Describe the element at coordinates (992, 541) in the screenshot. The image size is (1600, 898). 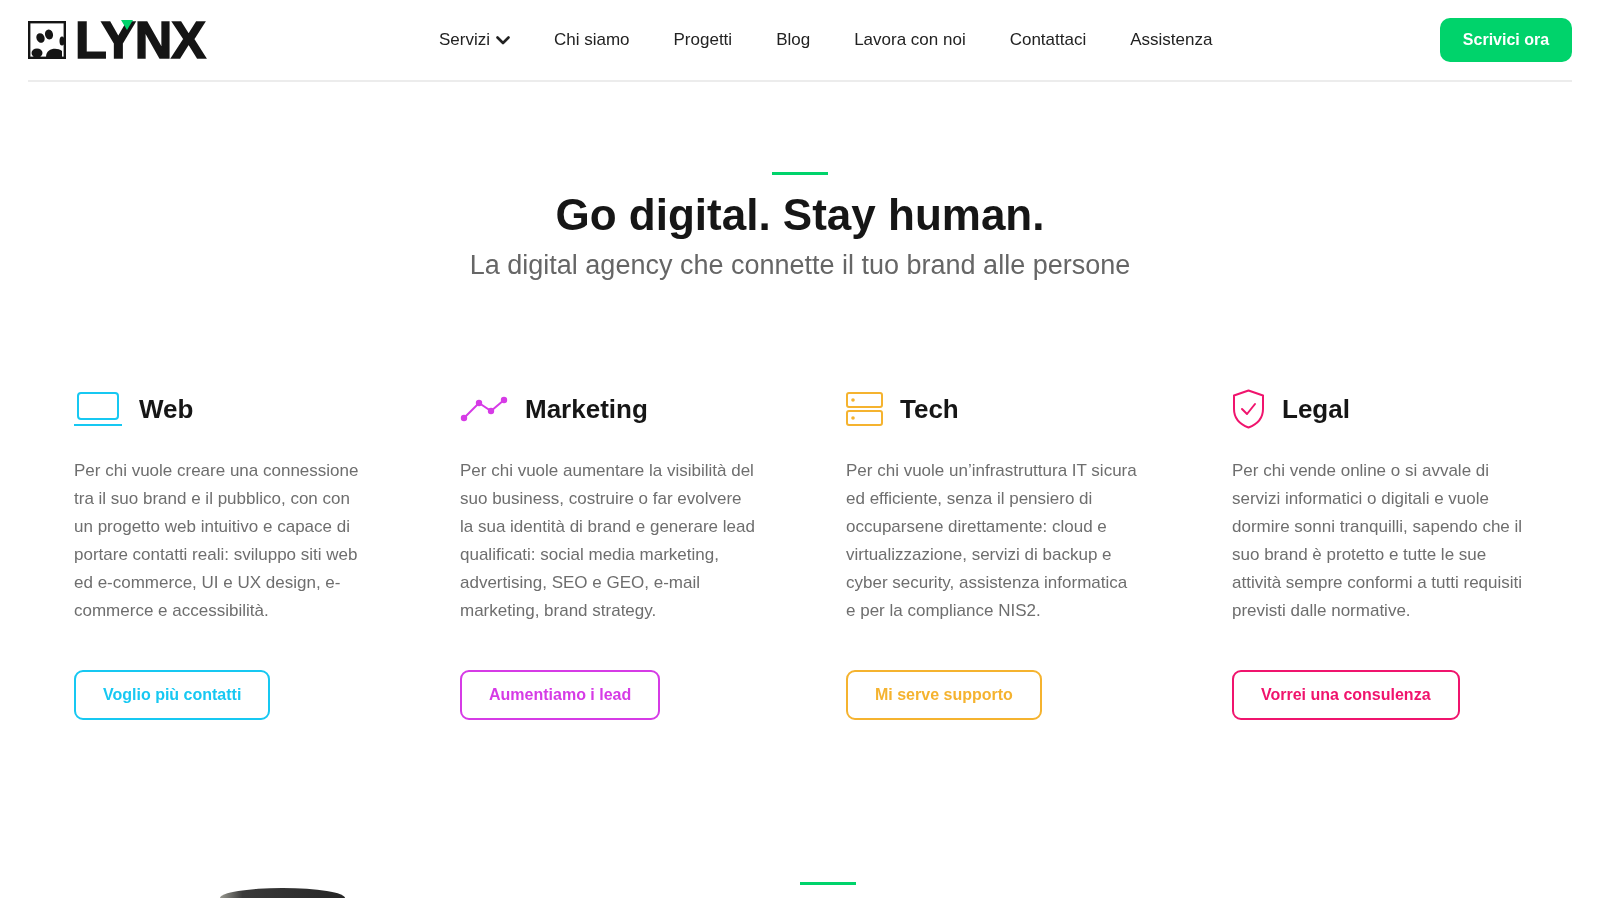
I see `service-description: Per chi vuole un’infrastruttura IT sicura ed efficiente, senza il pensiero di occuparsene direttamente: cloud e virtualizzazione, servizi di backup e cyber security, assistenza informatica e per la compliance NIS2.` at that location.